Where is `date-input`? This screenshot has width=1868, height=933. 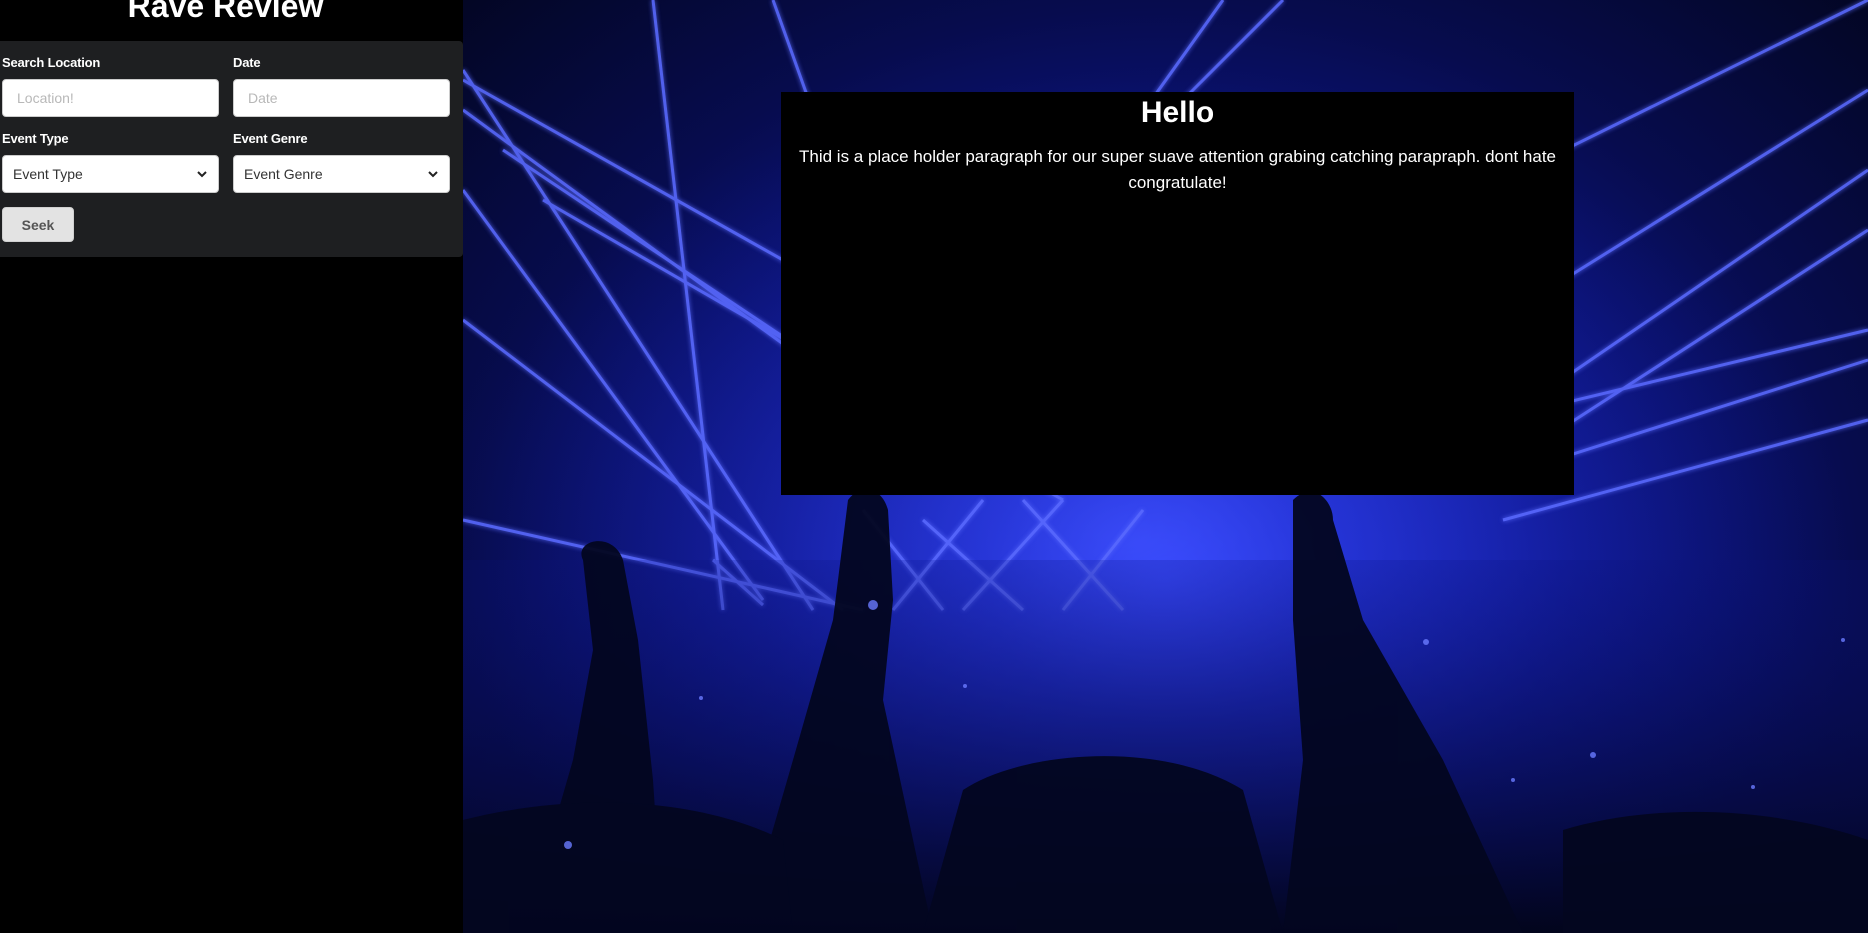
date-input is located at coordinates (341, 98).